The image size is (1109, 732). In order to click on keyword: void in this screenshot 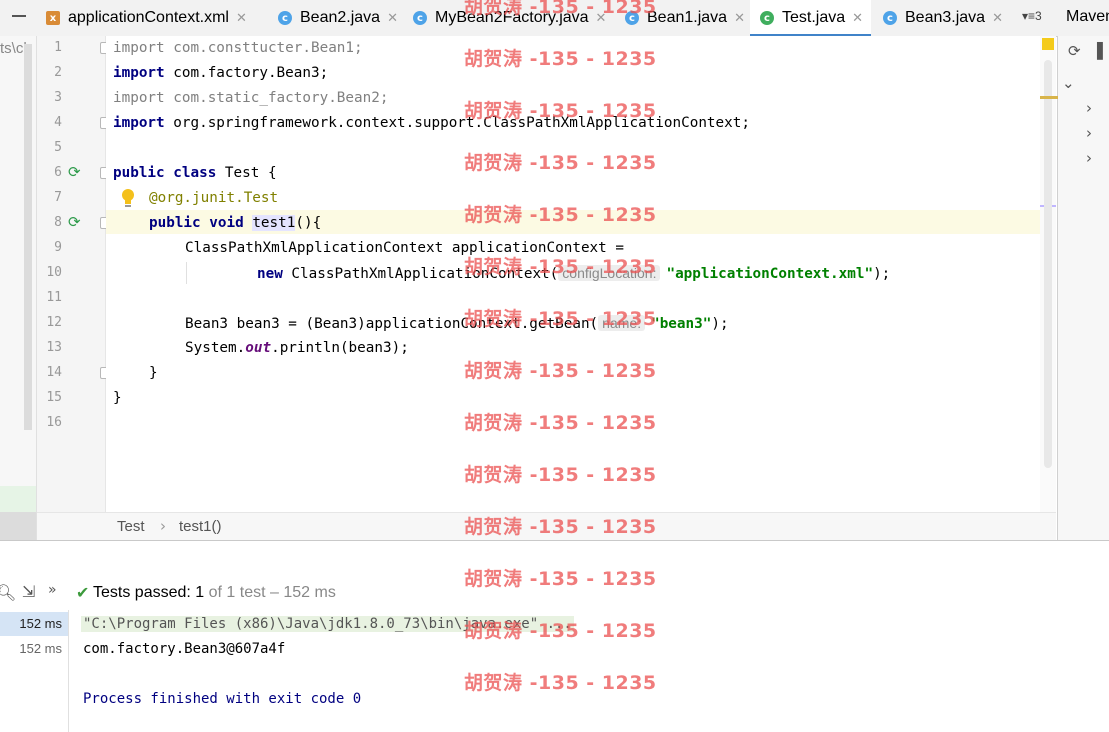, I will do `click(226, 223)`.